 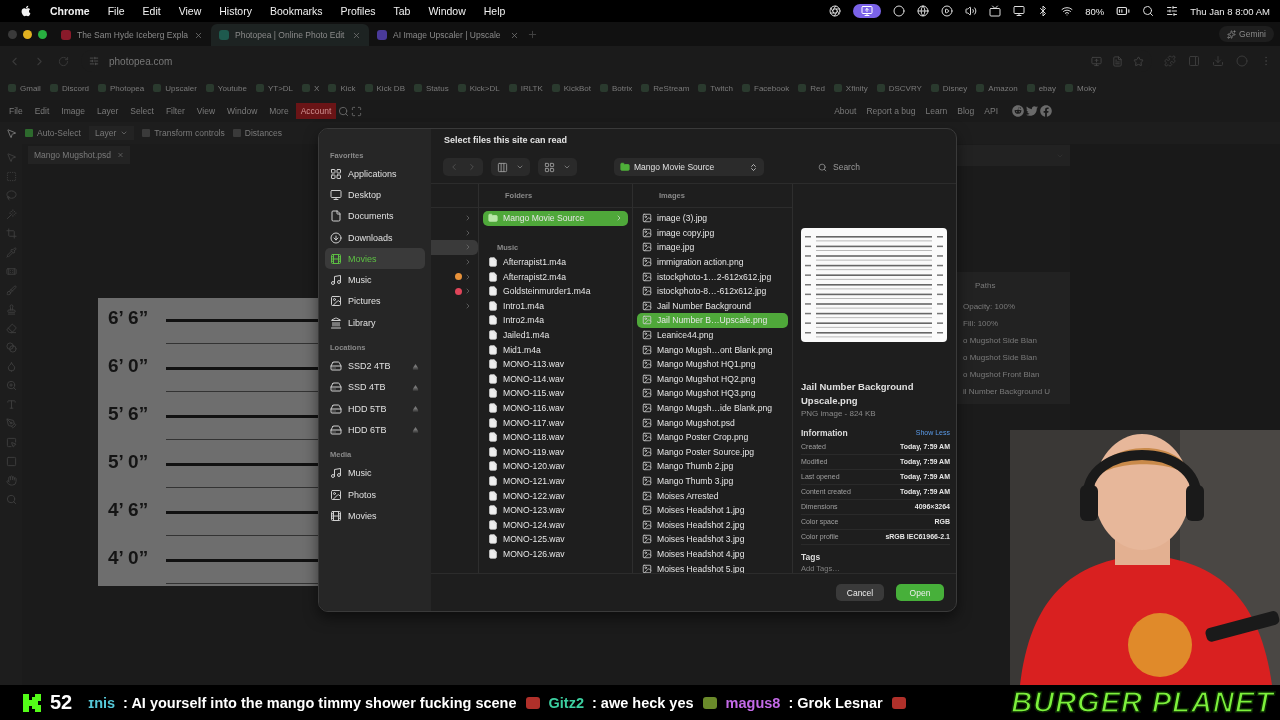 I want to click on gradient-icon, so click(x=11, y=347).